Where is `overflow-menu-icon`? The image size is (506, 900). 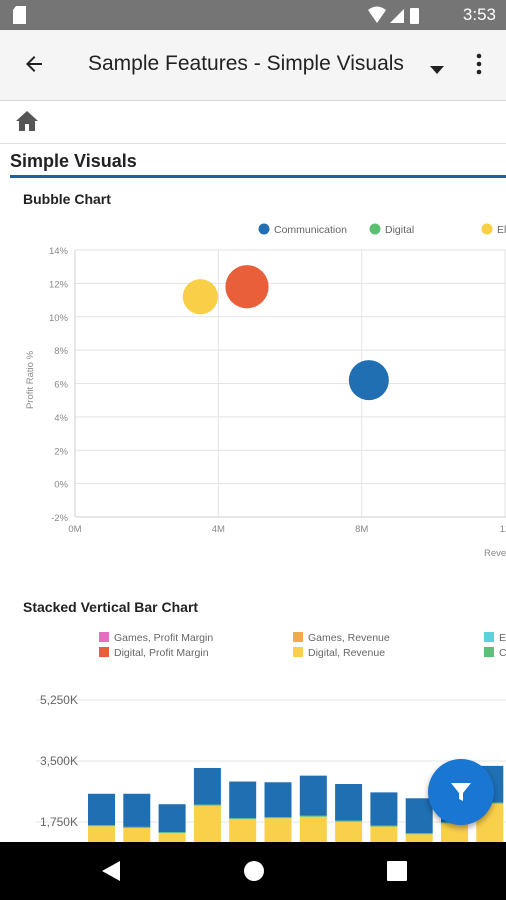
overflow-menu-icon is located at coordinates (479, 66).